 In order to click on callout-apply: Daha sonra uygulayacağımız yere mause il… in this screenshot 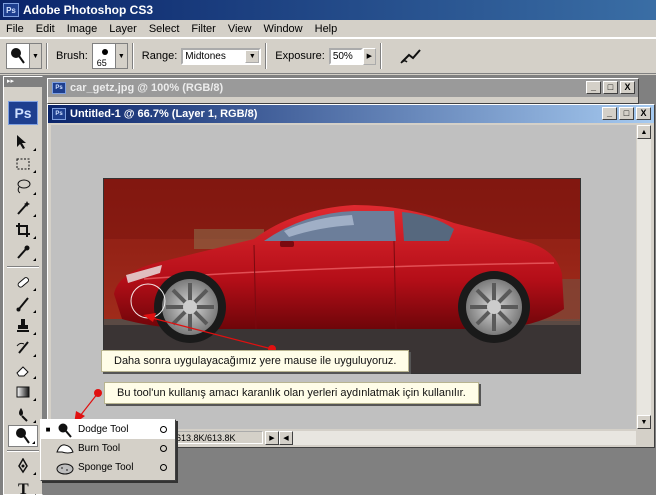, I will do `click(255, 361)`.